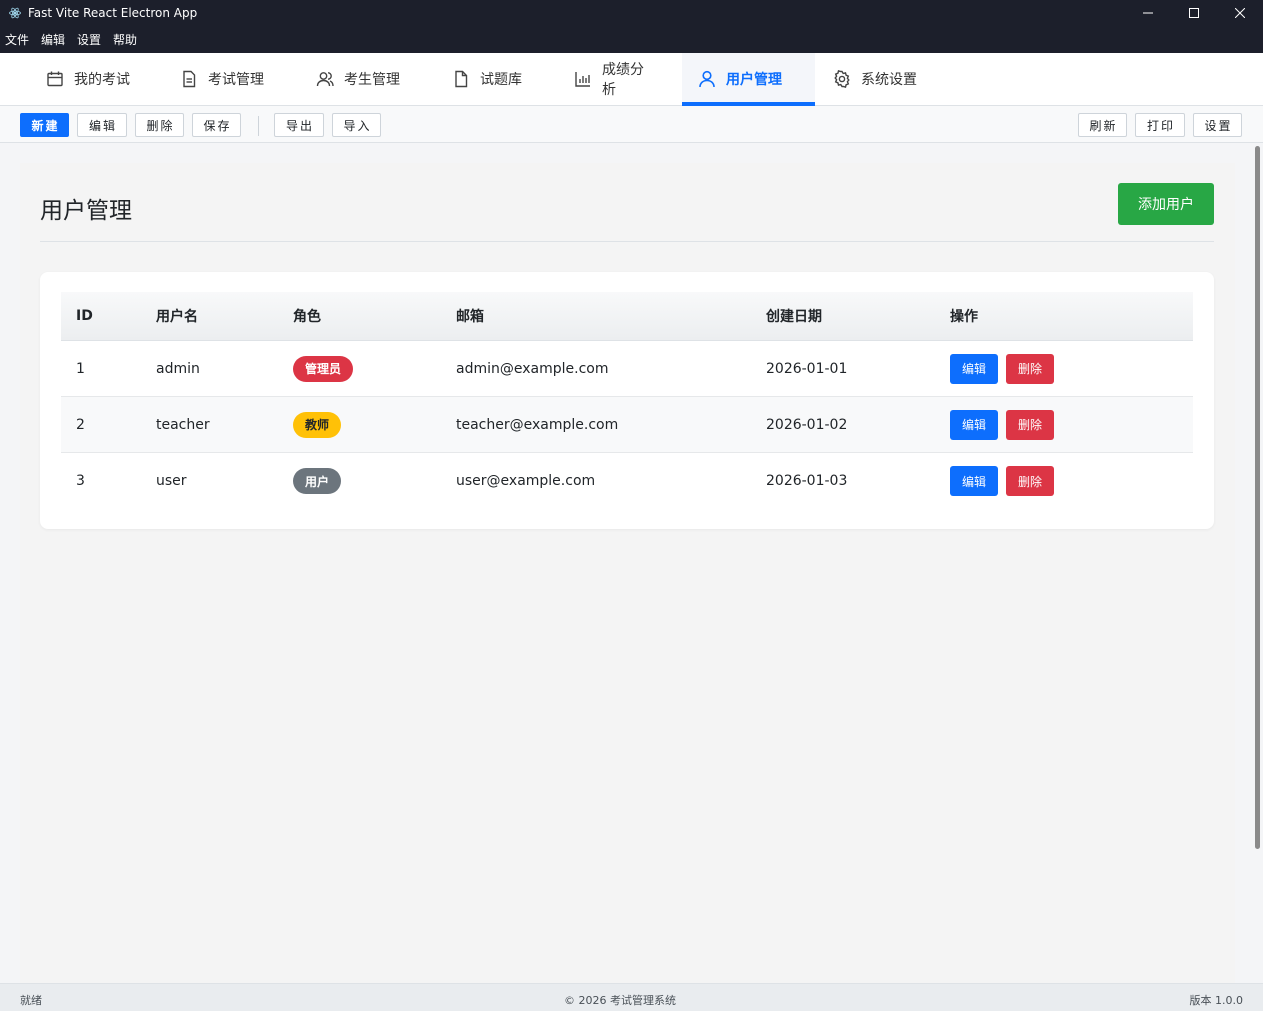  Describe the element at coordinates (1102, 125) in the screenshot. I see `refresh-button: 刷新` at that location.